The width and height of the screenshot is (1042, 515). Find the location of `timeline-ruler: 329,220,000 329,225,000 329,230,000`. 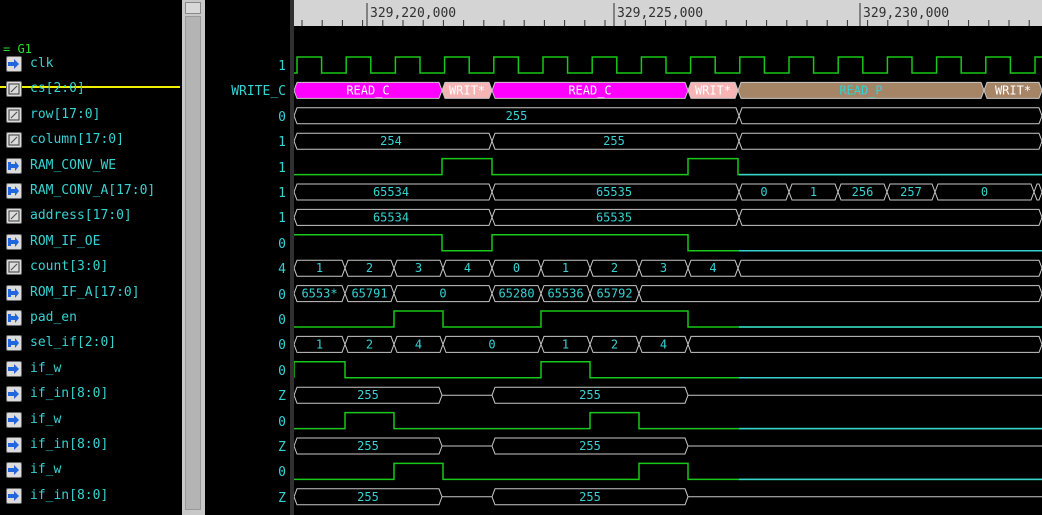

timeline-ruler: 329,220,000 329,225,000 329,230,000 is located at coordinates (668, 13).